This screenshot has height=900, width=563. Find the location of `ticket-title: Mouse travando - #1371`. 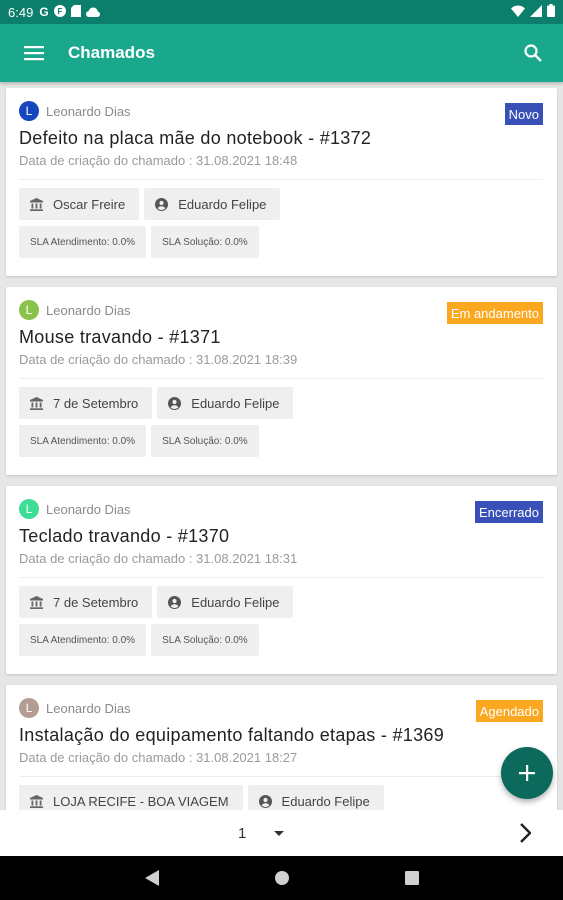

ticket-title: Mouse travando - #1371 is located at coordinates (120, 337).